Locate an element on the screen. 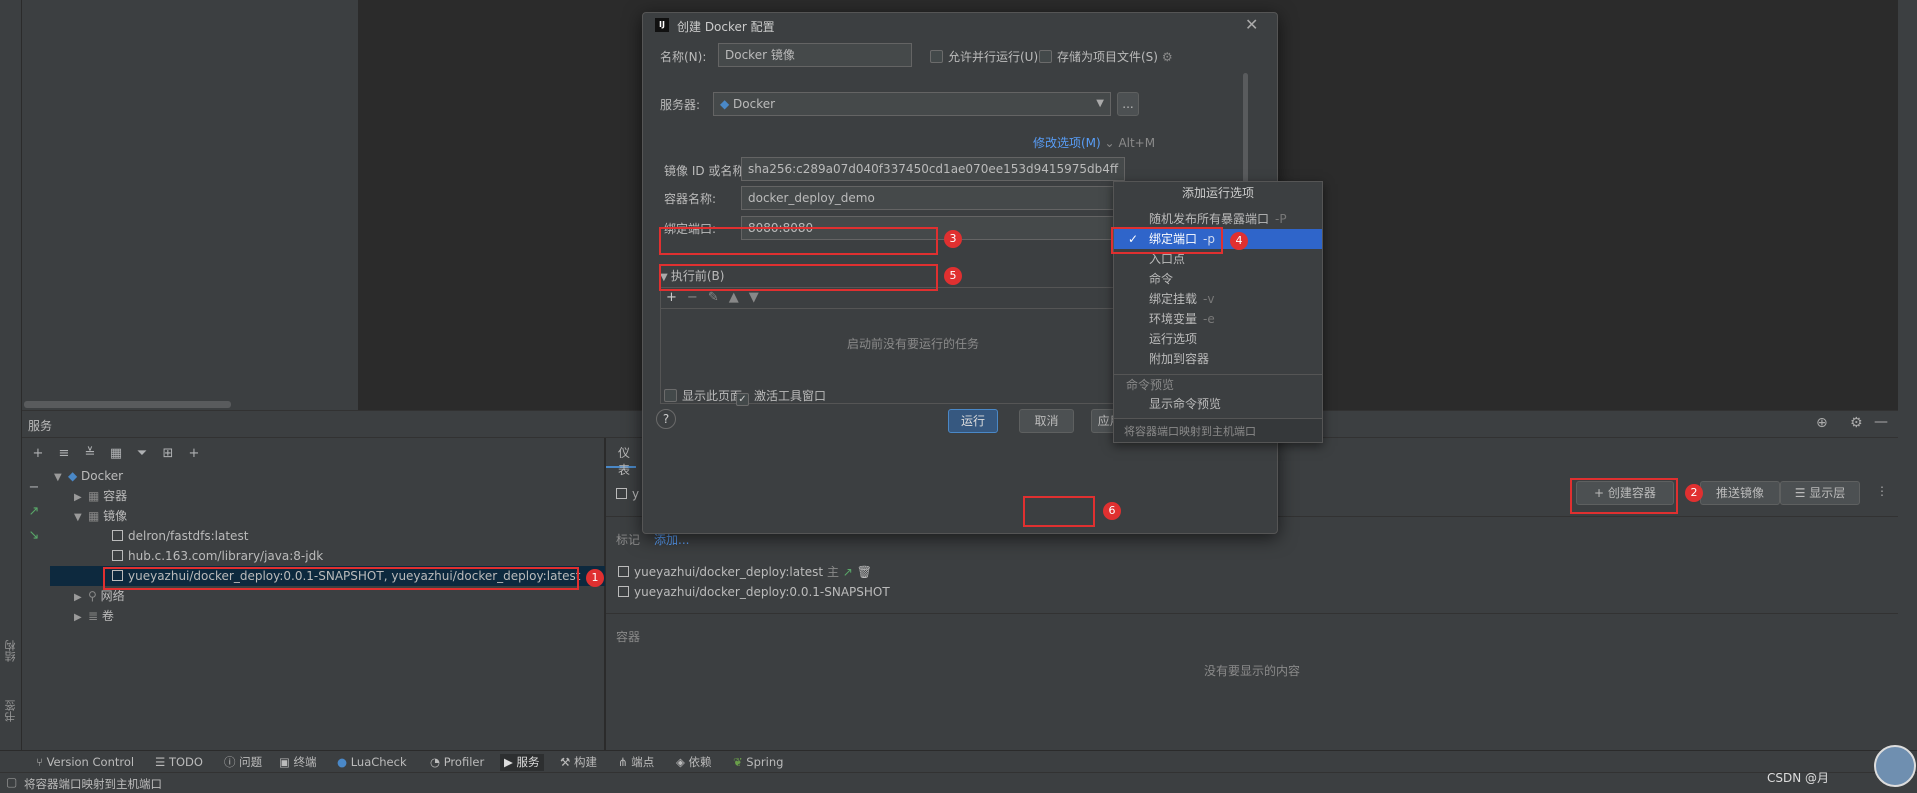  tab-endpoints: ⋔ 端点 is located at coordinates (636, 762).